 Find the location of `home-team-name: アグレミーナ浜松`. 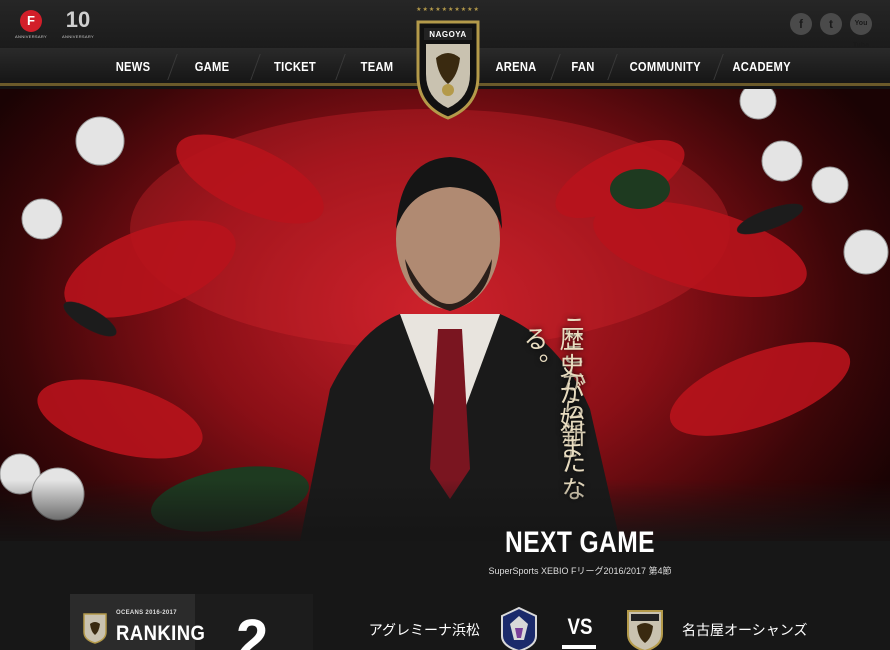

home-team-name: アグレミーナ浜松 is located at coordinates (405, 630).